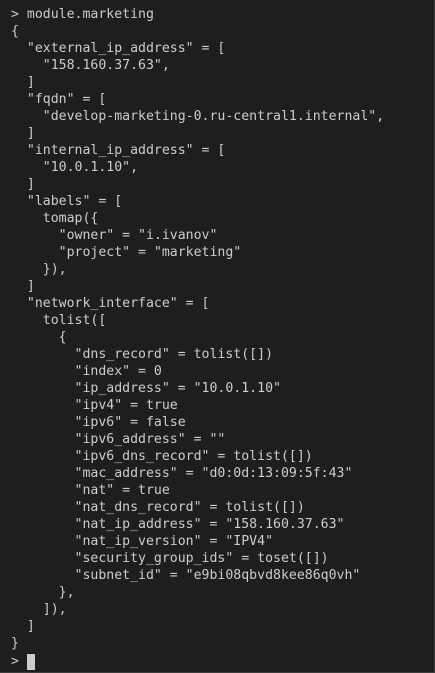 The image size is (435, 673). I want to click on output-line: },, so click(43, 592).